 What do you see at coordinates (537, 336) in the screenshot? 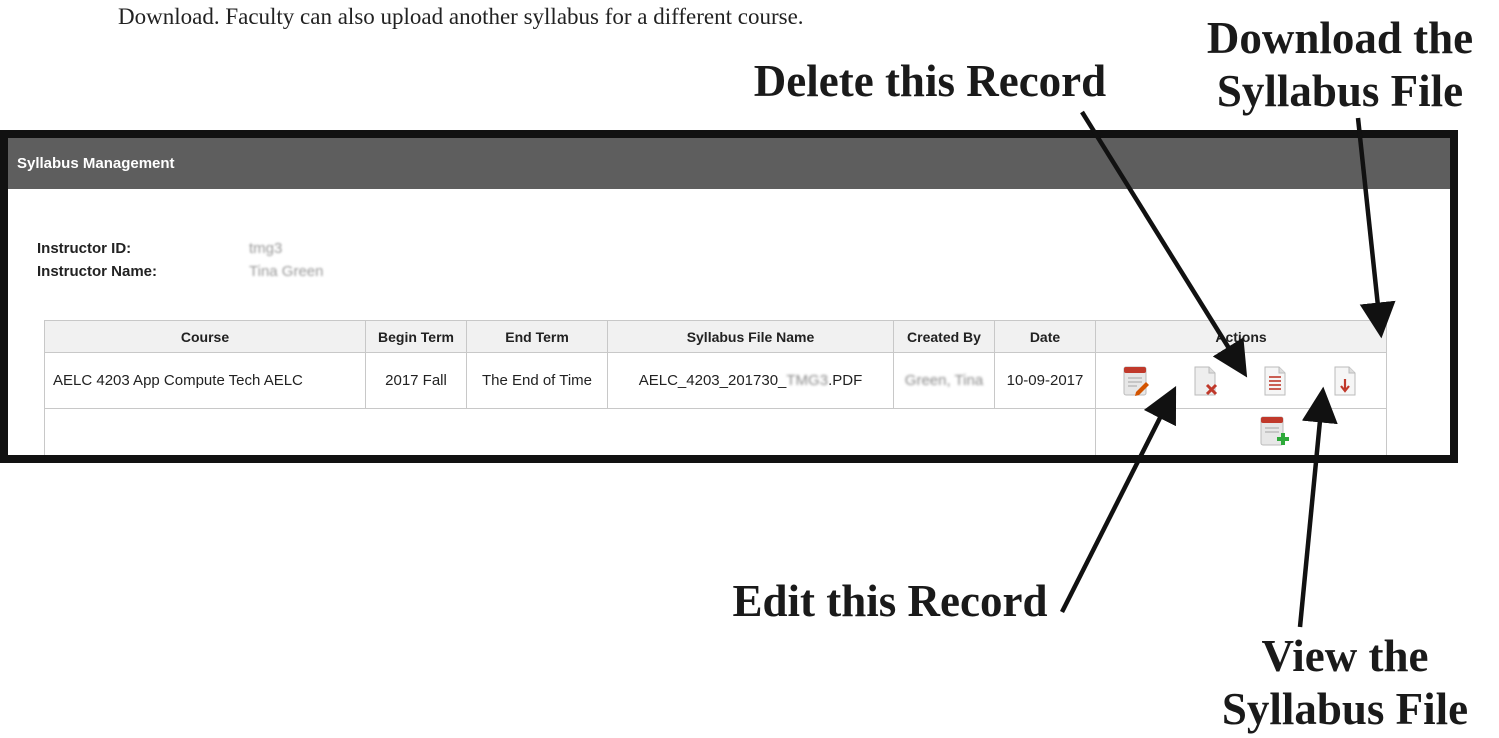
I see `column-header-end-term: End Term` at bounding box center [537, 336].